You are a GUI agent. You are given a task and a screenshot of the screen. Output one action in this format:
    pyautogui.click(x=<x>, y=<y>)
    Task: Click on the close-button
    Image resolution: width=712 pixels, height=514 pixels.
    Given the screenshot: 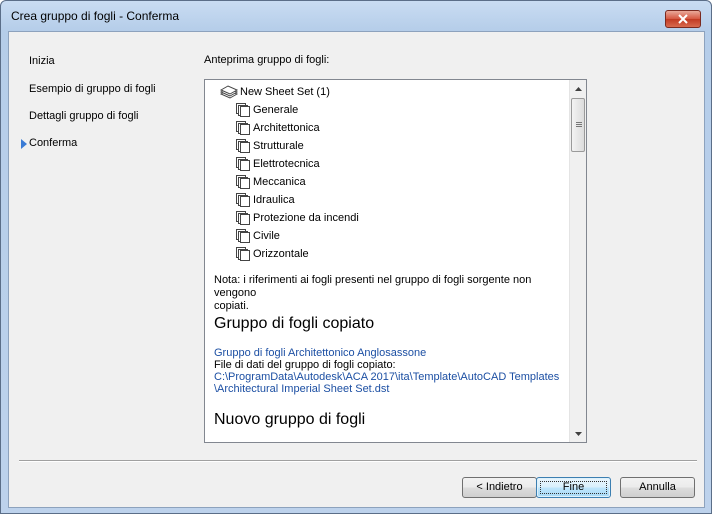 What is the action you would take?
    pyautogui.click(x=683, y=19)
    